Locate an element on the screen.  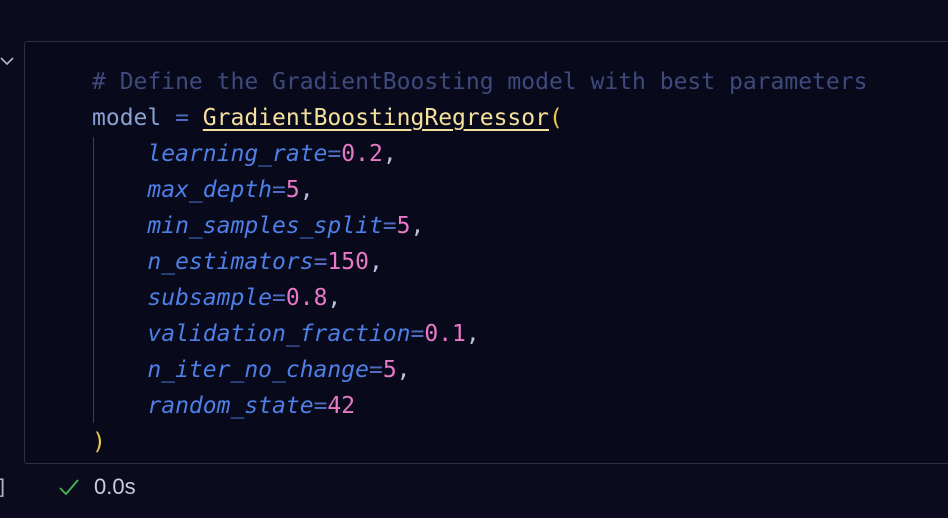
code-param-name: min_samples_split is located at coordinates (265, 226).